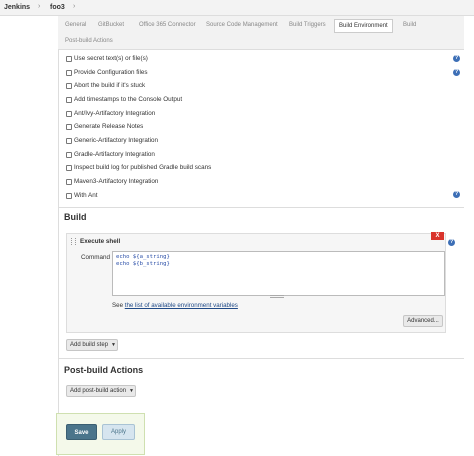 The width and height of the screenshot is (474, 456). What do you see at coordinates (111, 72) in the screenshot?
I see `option-label: Provide Configuration files` at bounding box center [111, 72].